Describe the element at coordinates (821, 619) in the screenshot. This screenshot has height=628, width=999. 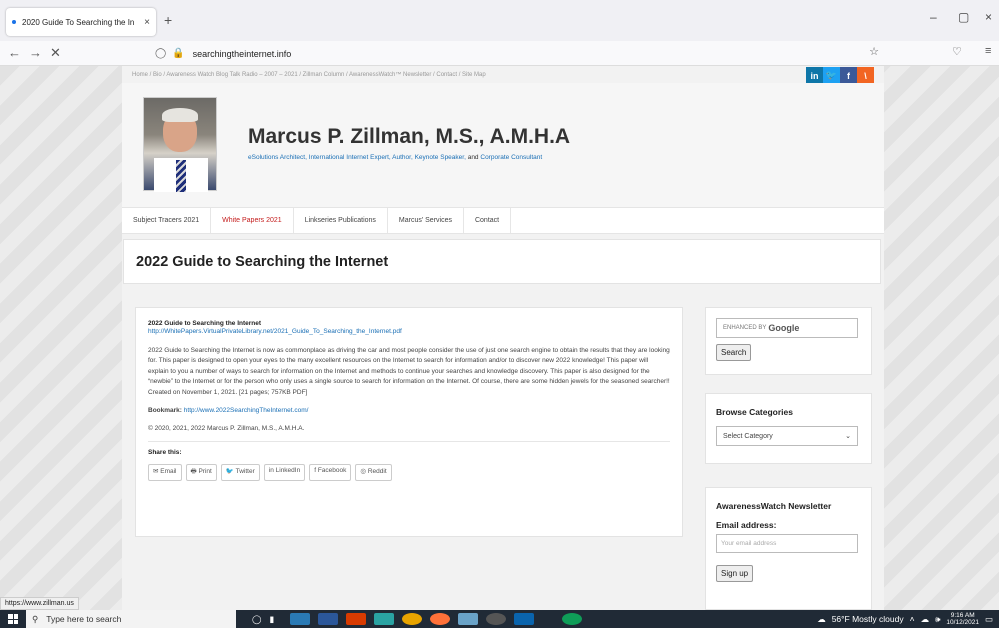
I see `weather-icon: ☁` at that location.